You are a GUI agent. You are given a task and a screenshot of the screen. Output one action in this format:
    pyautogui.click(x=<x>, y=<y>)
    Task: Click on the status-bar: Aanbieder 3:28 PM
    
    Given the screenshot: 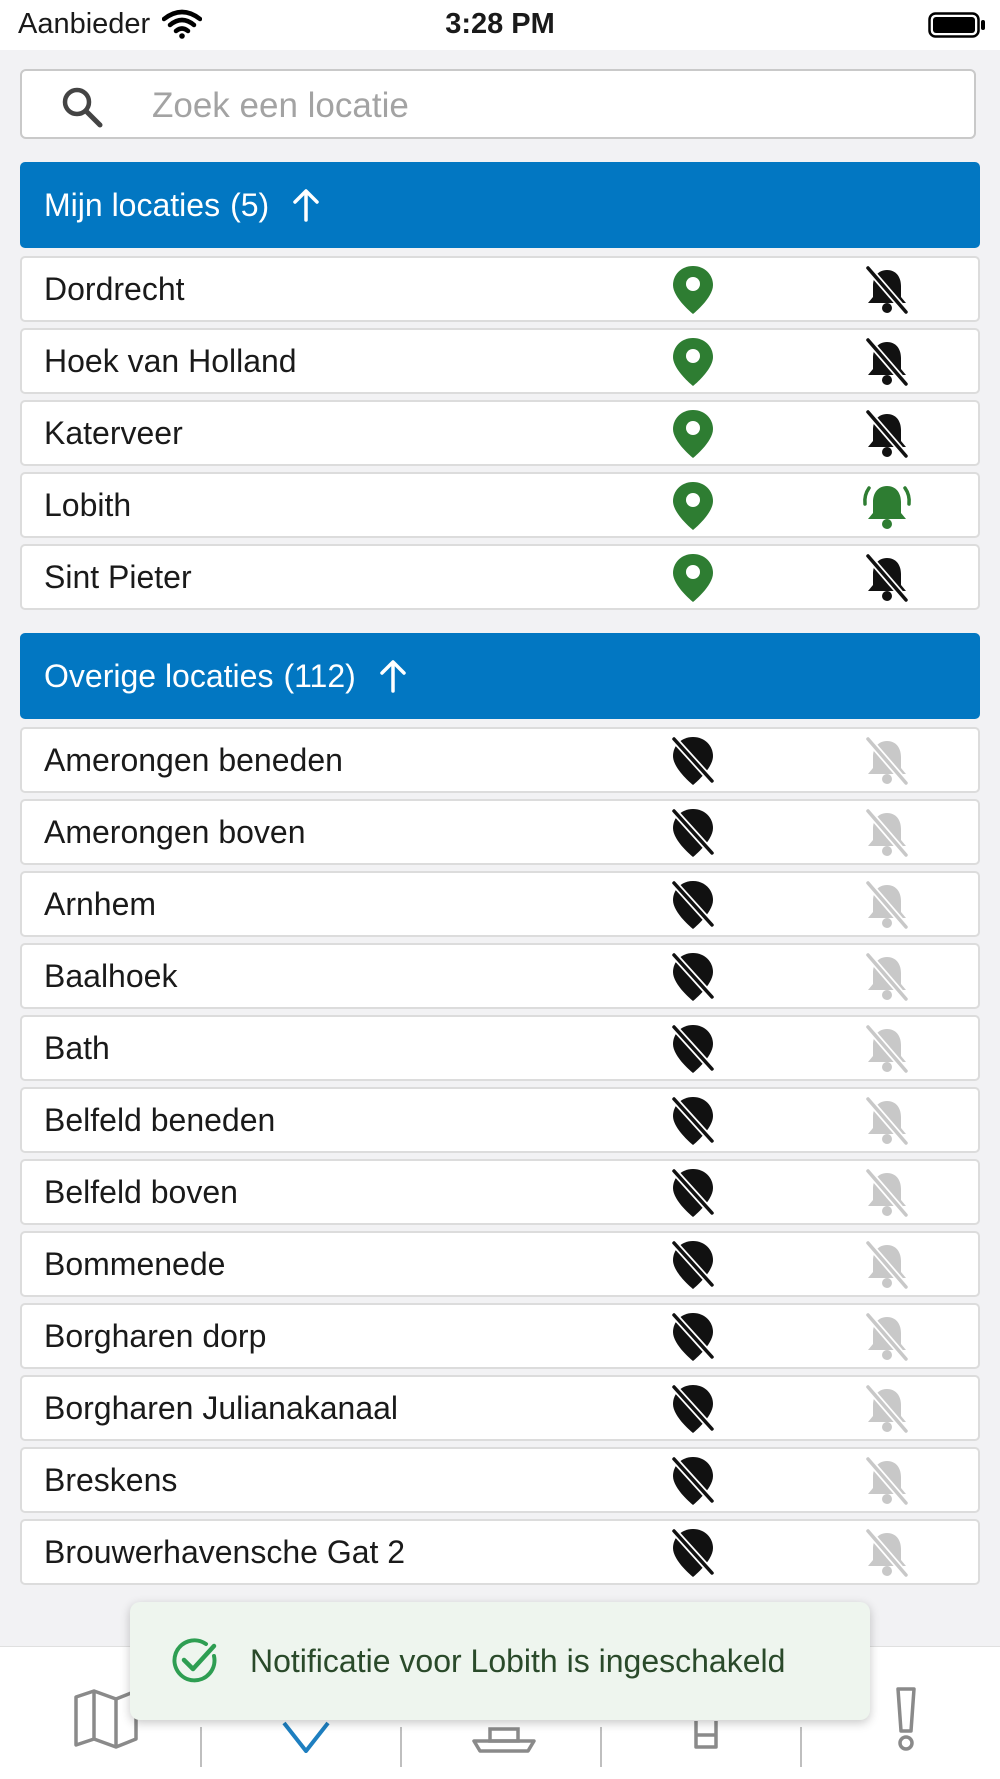 What is the action you would take?
    pyautogui.click(x=500, y=25)
    